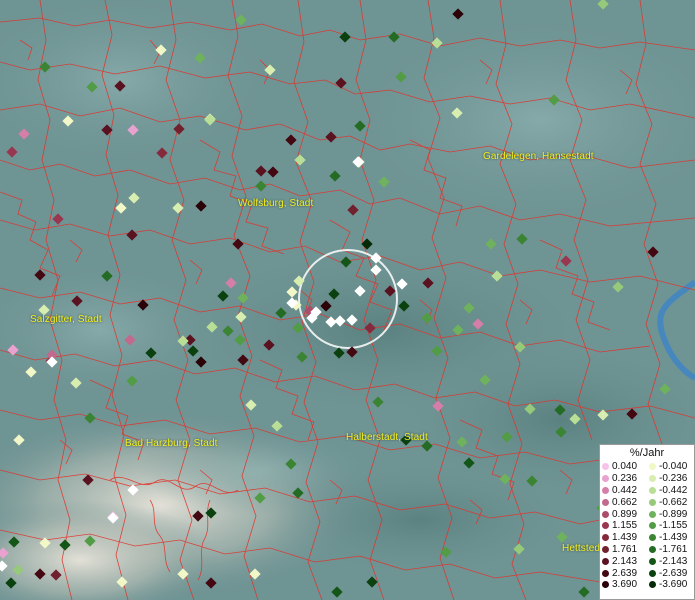 The image size is (695, 600). Describe the element at coordinates (673, 467) in the screenshot. I see `legend-value: -0.040` at that location.